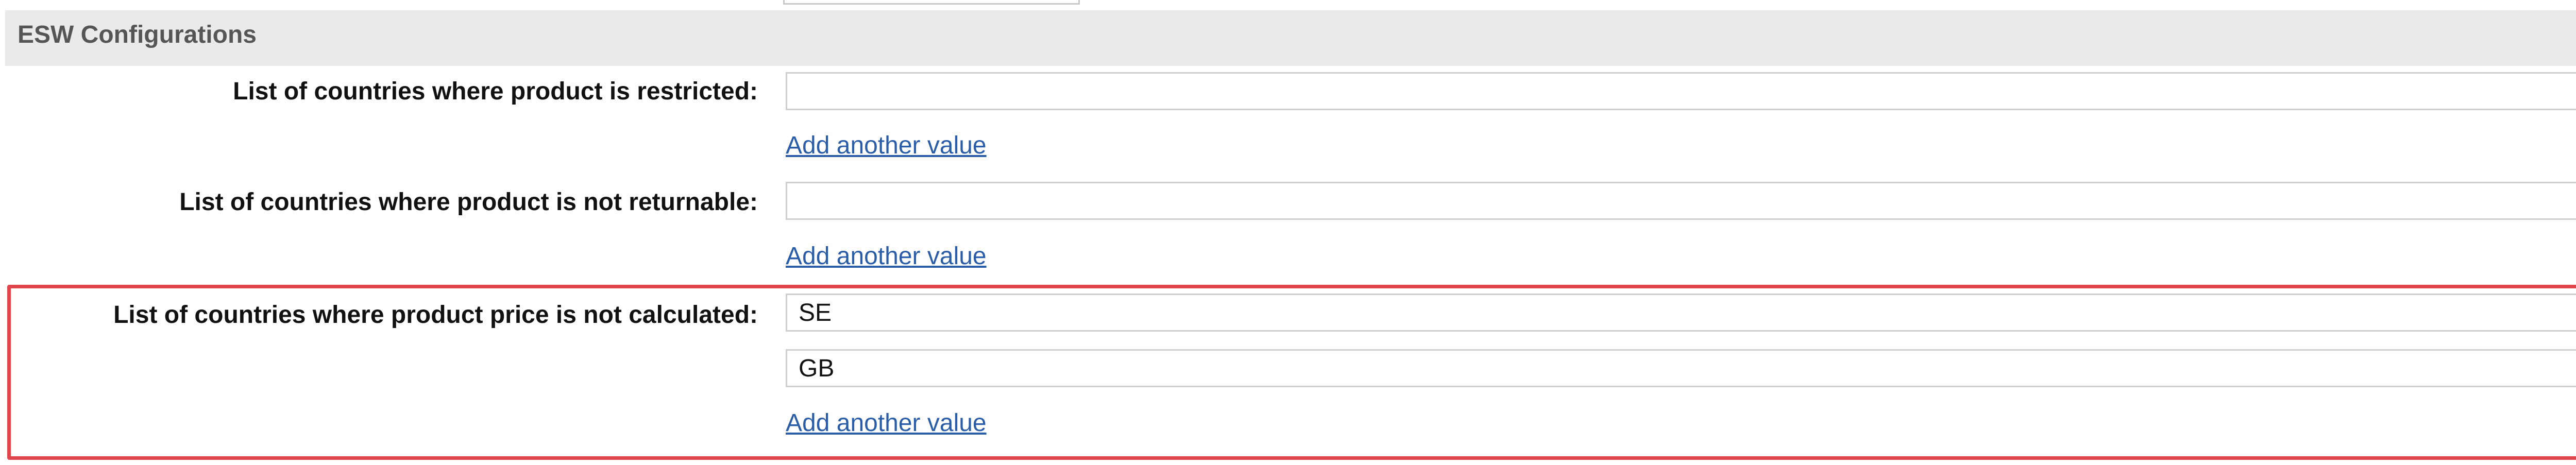 This screenshot has width=2576, height=465. What do you see at coordinates (1681, 201) in the screenshot?
I see `not-returnable-countries-input` at bounding box center [1681, 201].